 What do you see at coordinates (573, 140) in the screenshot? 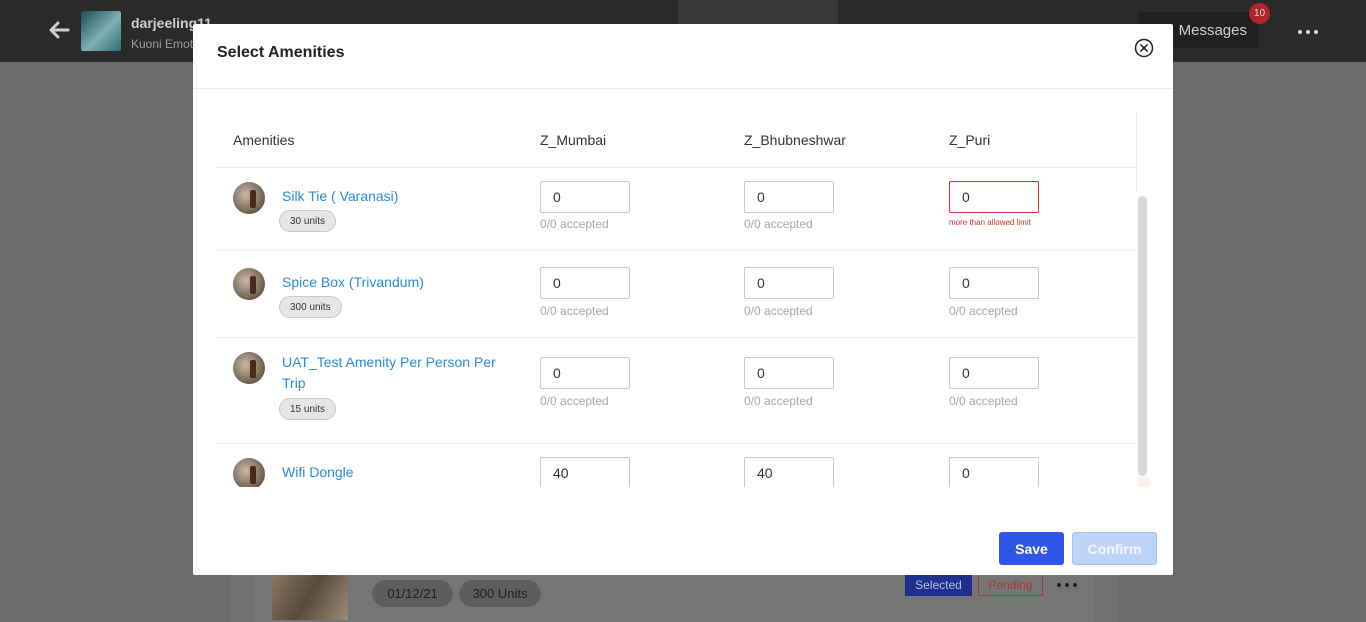
I see `column-header-z-mumbai: Z_Mumbai` at bounding box center [573, 140].